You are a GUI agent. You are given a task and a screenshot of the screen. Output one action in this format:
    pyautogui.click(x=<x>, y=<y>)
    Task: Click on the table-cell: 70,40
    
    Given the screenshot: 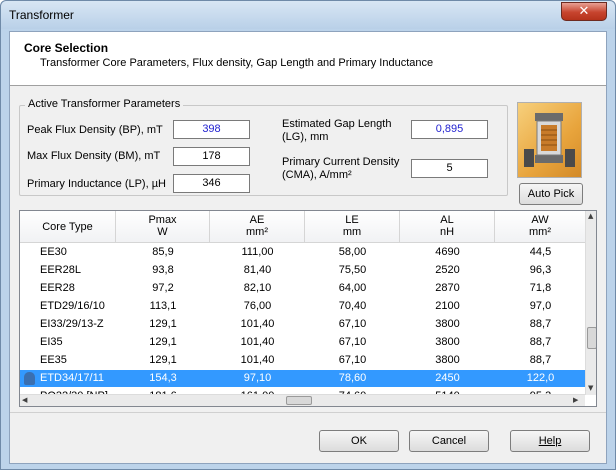 What is the action you would take?
    pyautogui.click(x=352, y=306)
    